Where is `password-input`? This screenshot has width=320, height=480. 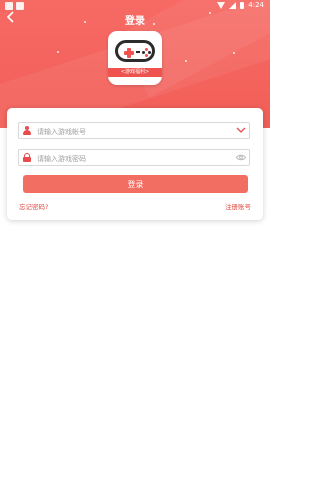 password-input is located at coordinates (127, 158).